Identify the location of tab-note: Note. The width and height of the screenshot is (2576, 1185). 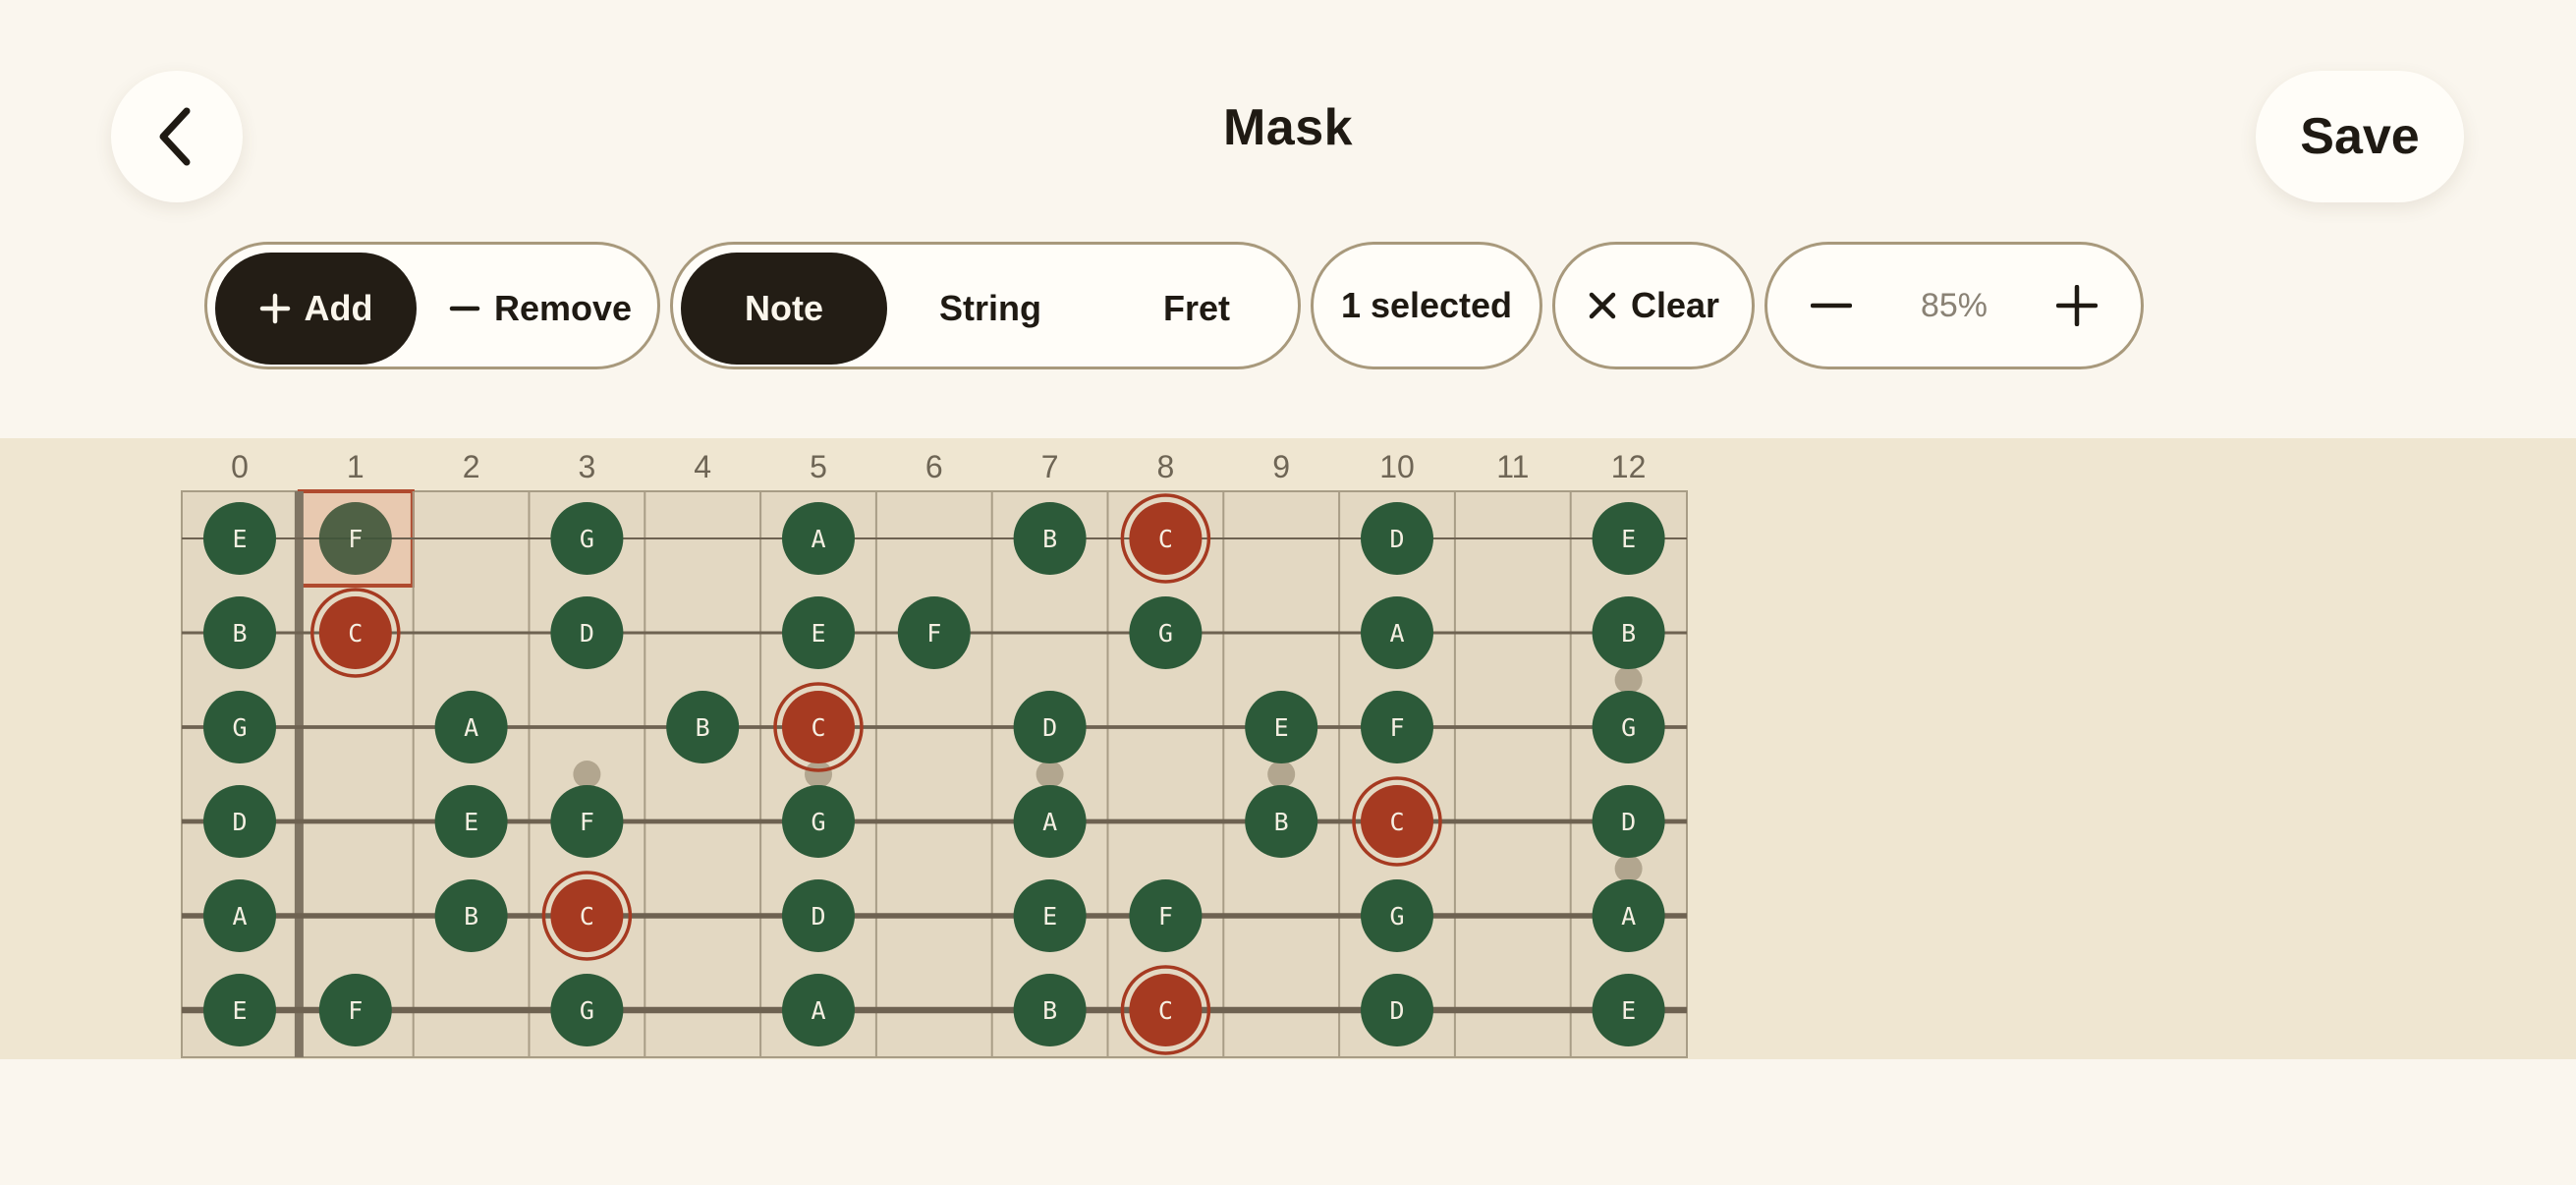
(784, 309).